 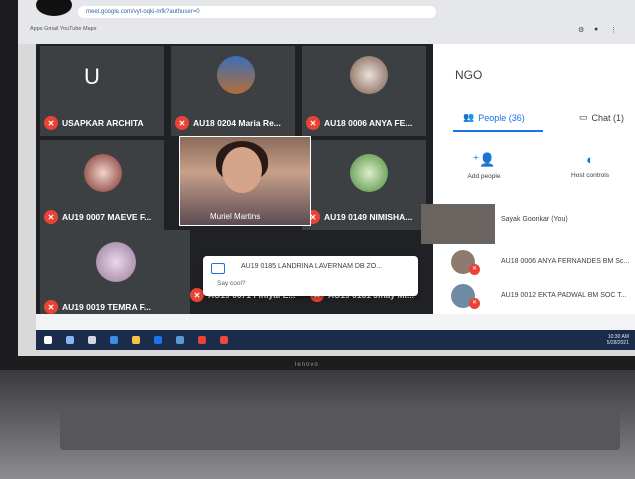 I want to click on people-icon: 👥, so click(x=469, y=117).